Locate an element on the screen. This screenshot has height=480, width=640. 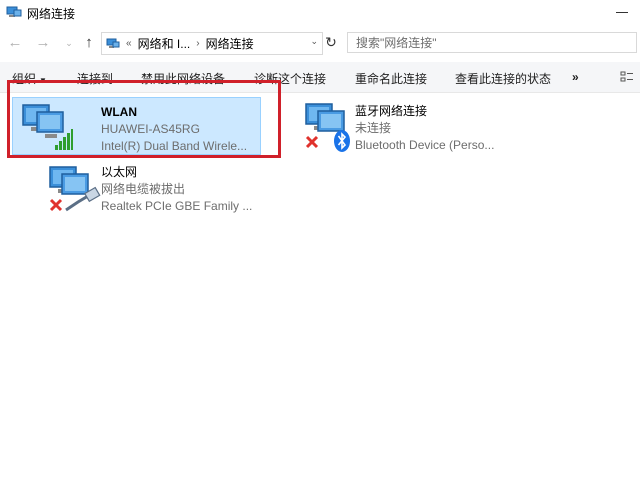
search-placeholder: 搜索"网络连接" is located at coordinates (396, 43).